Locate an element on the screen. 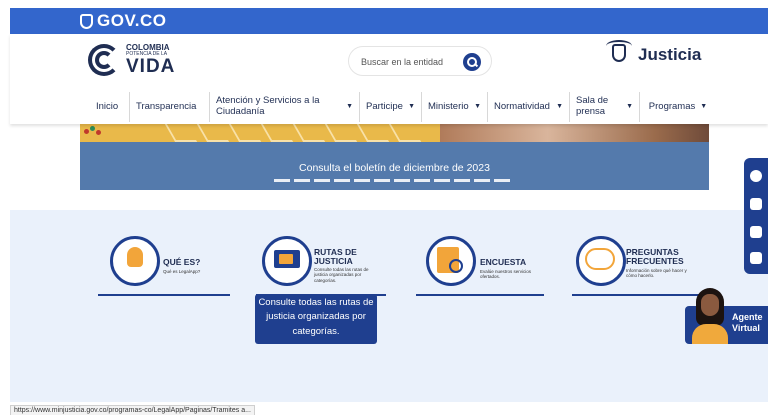 The width and height of the screenshot is (768, 415). colombia-logo-icon is located at coordinates (104, 60).